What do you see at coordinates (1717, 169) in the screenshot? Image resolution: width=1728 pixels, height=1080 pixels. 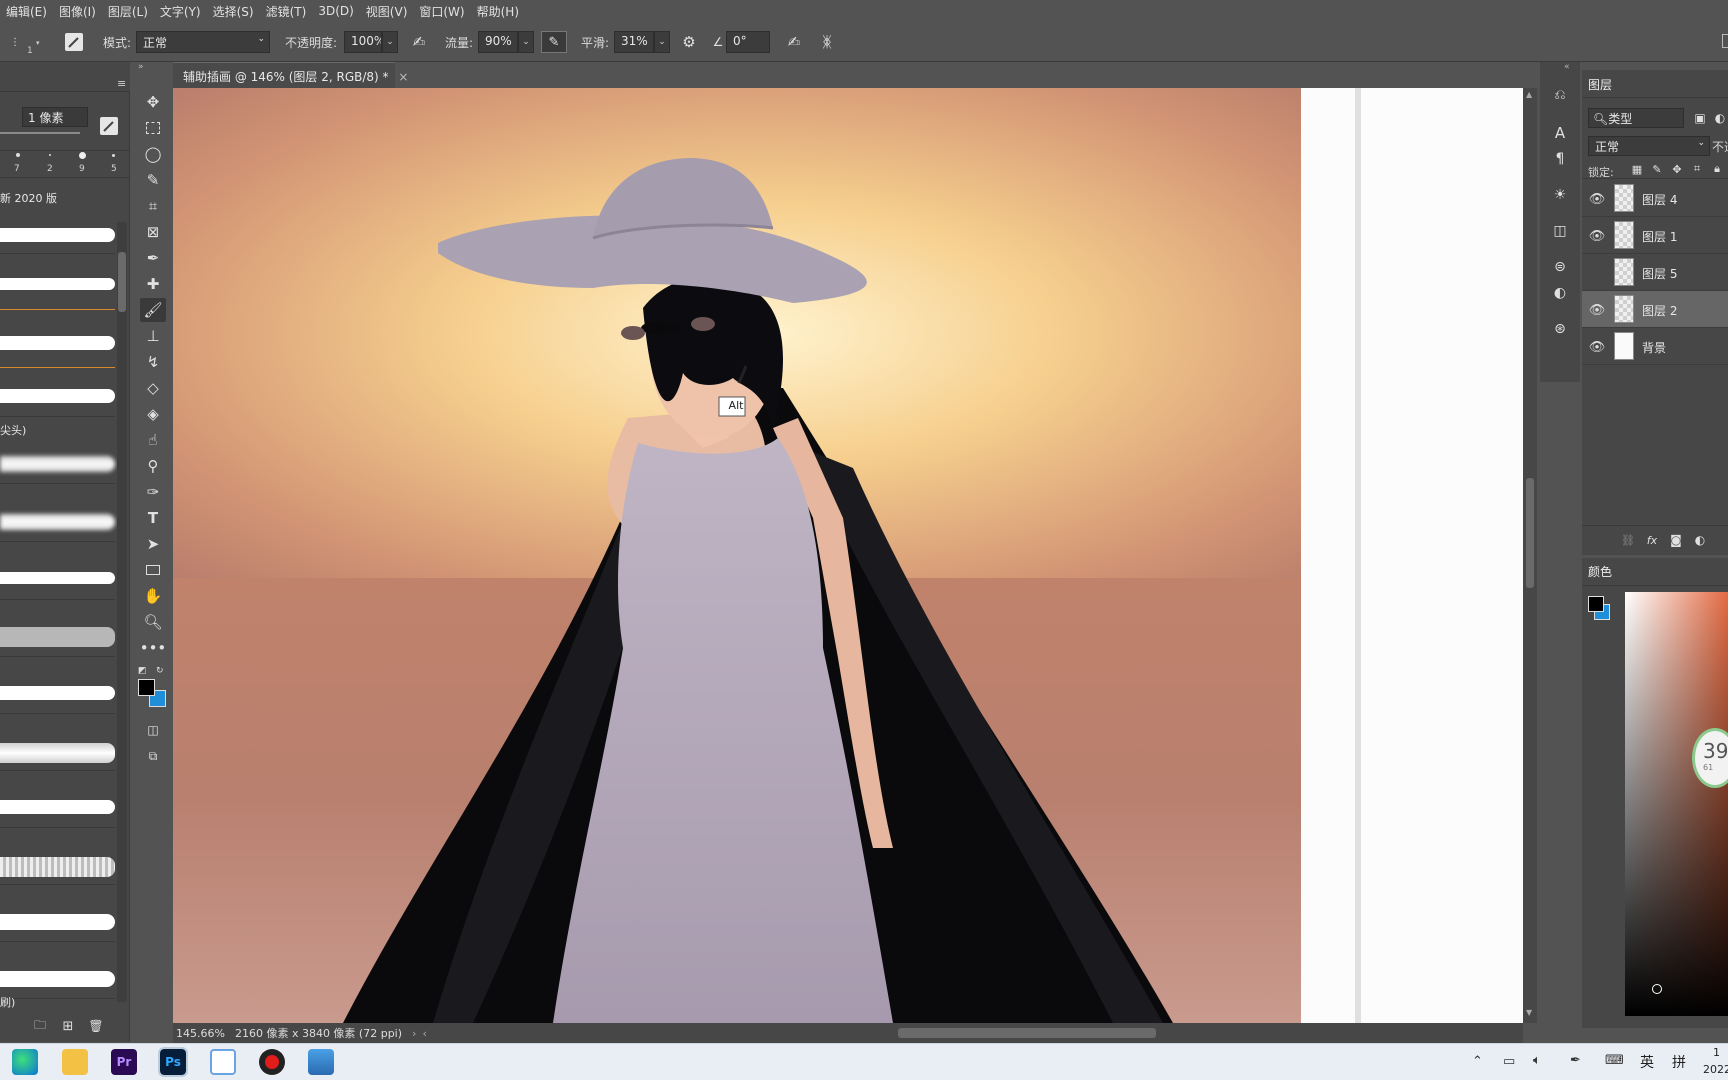 I see `lock-all-icon: 🔒︎` at bounding box center [1717, 169].